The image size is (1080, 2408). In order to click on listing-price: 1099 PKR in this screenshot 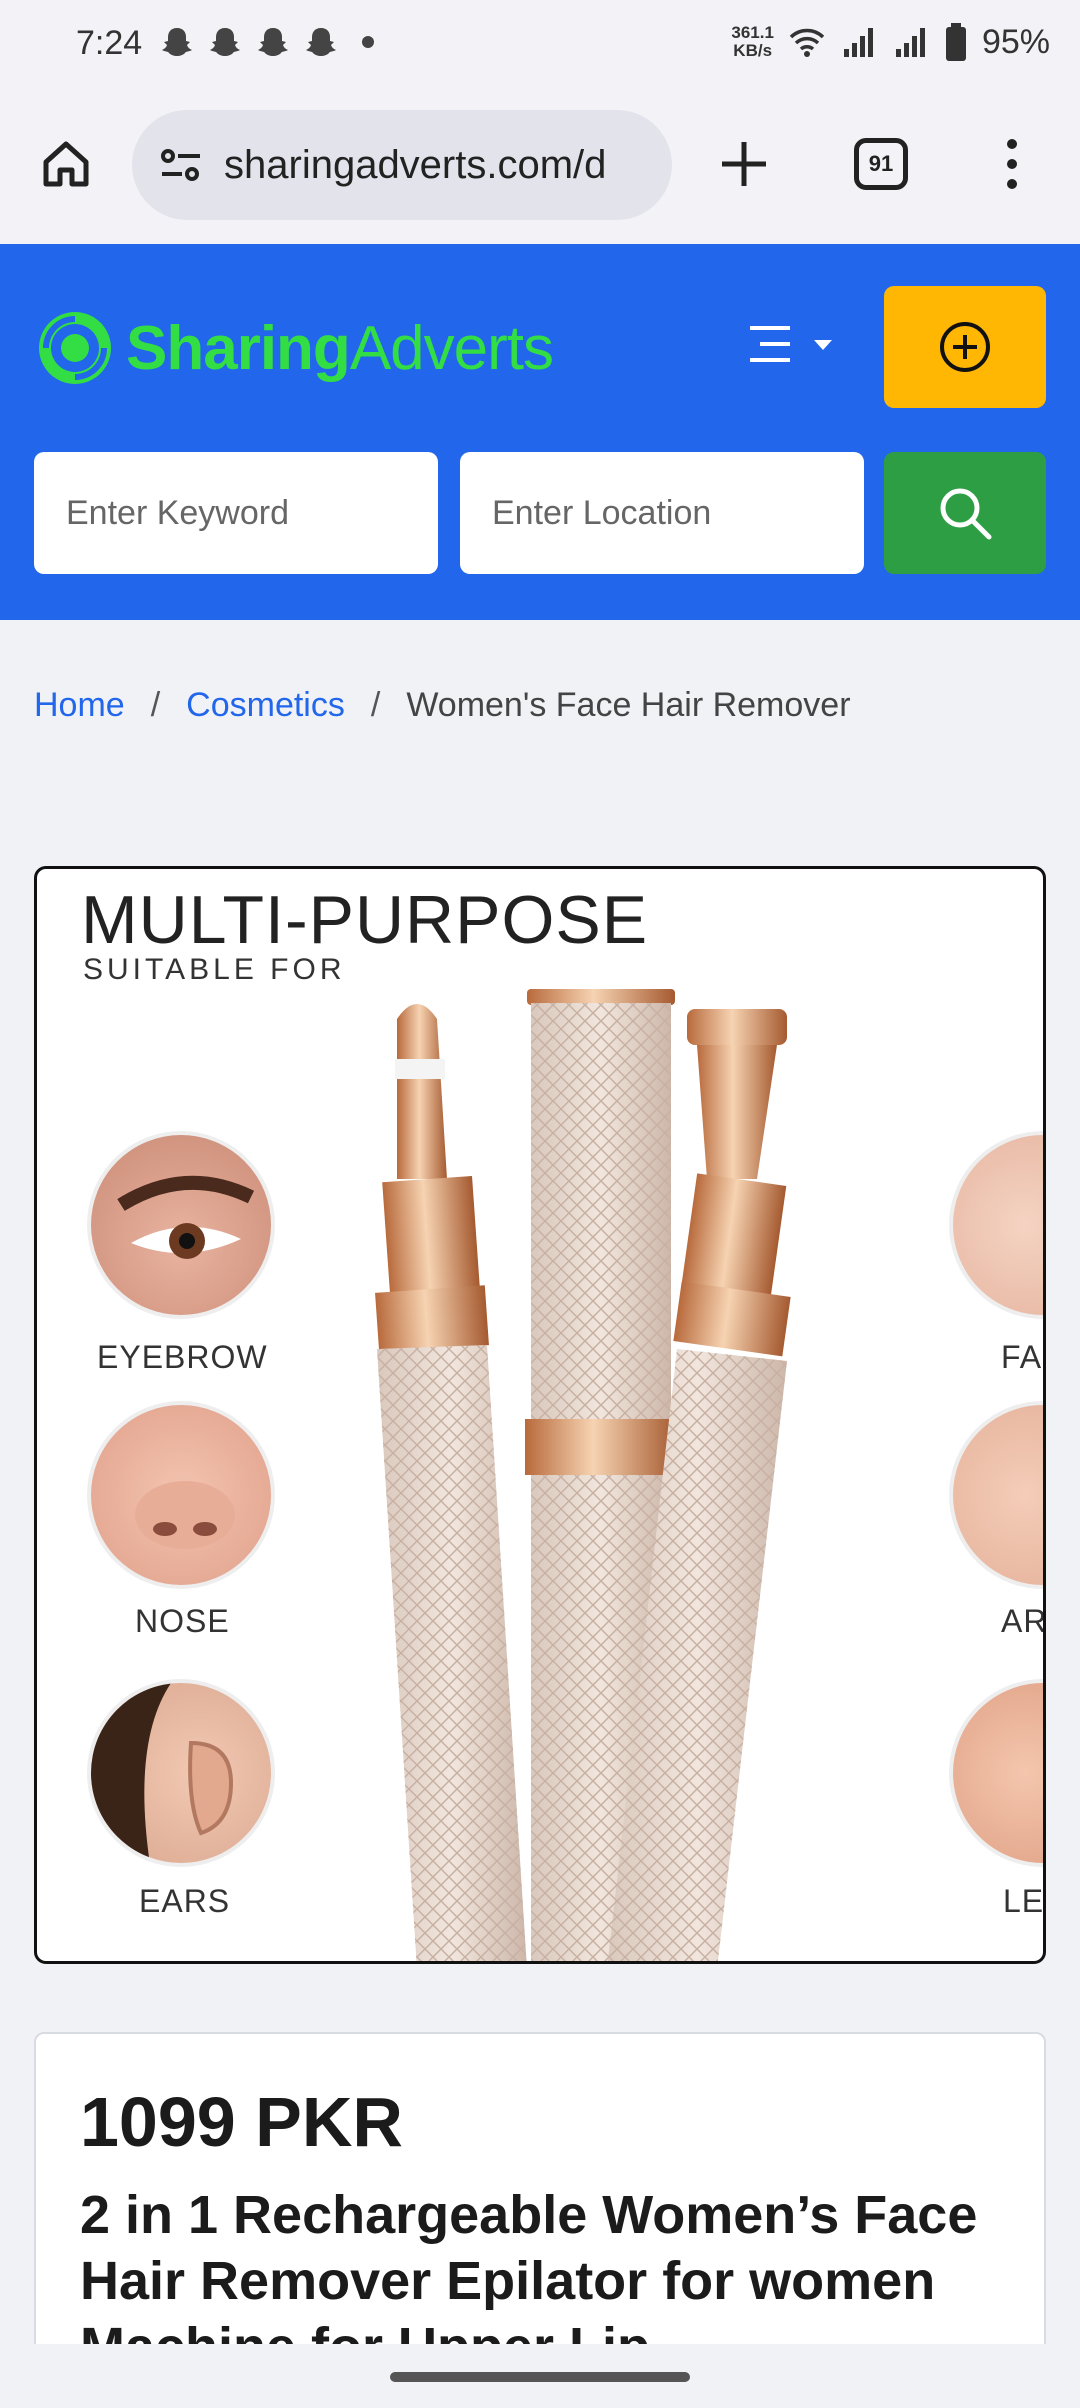, I will do `click(241, 2122)`.